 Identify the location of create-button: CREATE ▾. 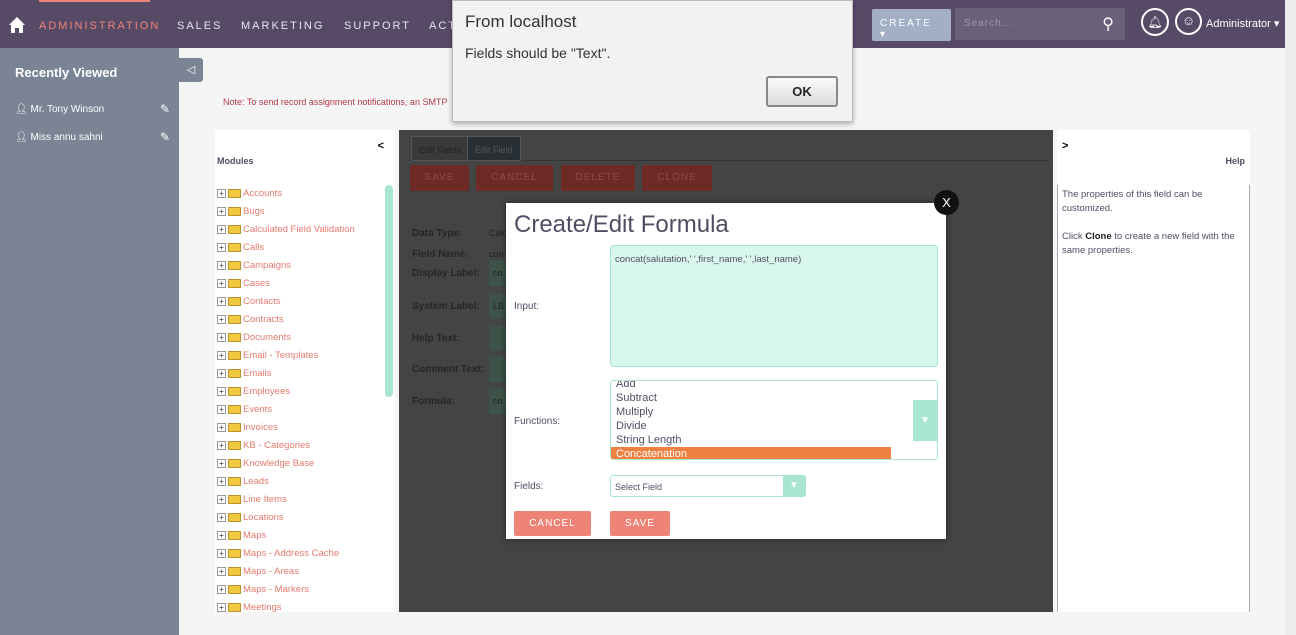
(911, 25).